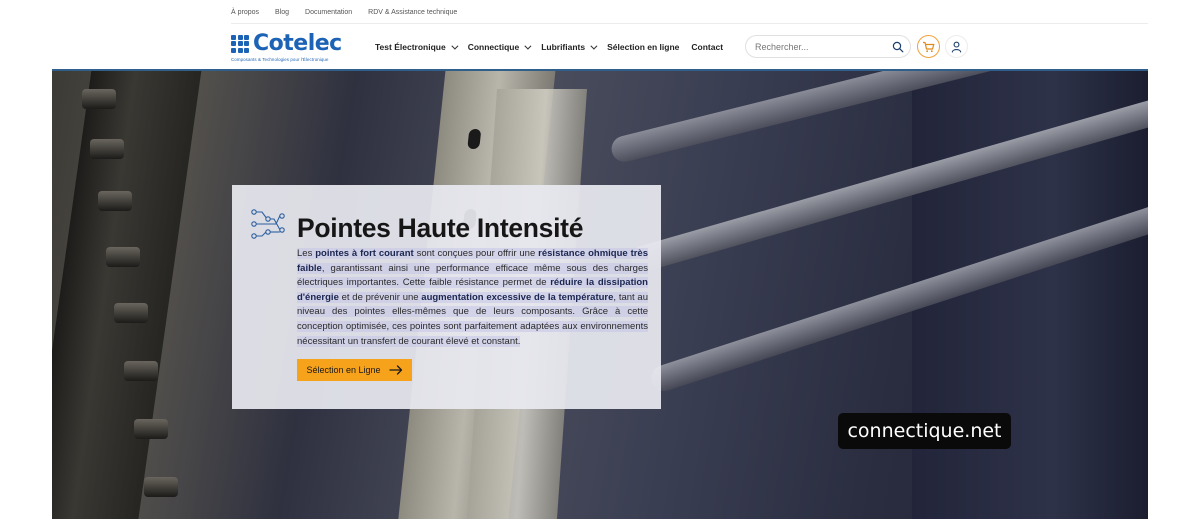 The height and width of the screenshot is (520, 1200). Describe the element at coordinates (476, 253) in the screenshot. I see `desc-text: sont conçues pour offrir une` at that location.